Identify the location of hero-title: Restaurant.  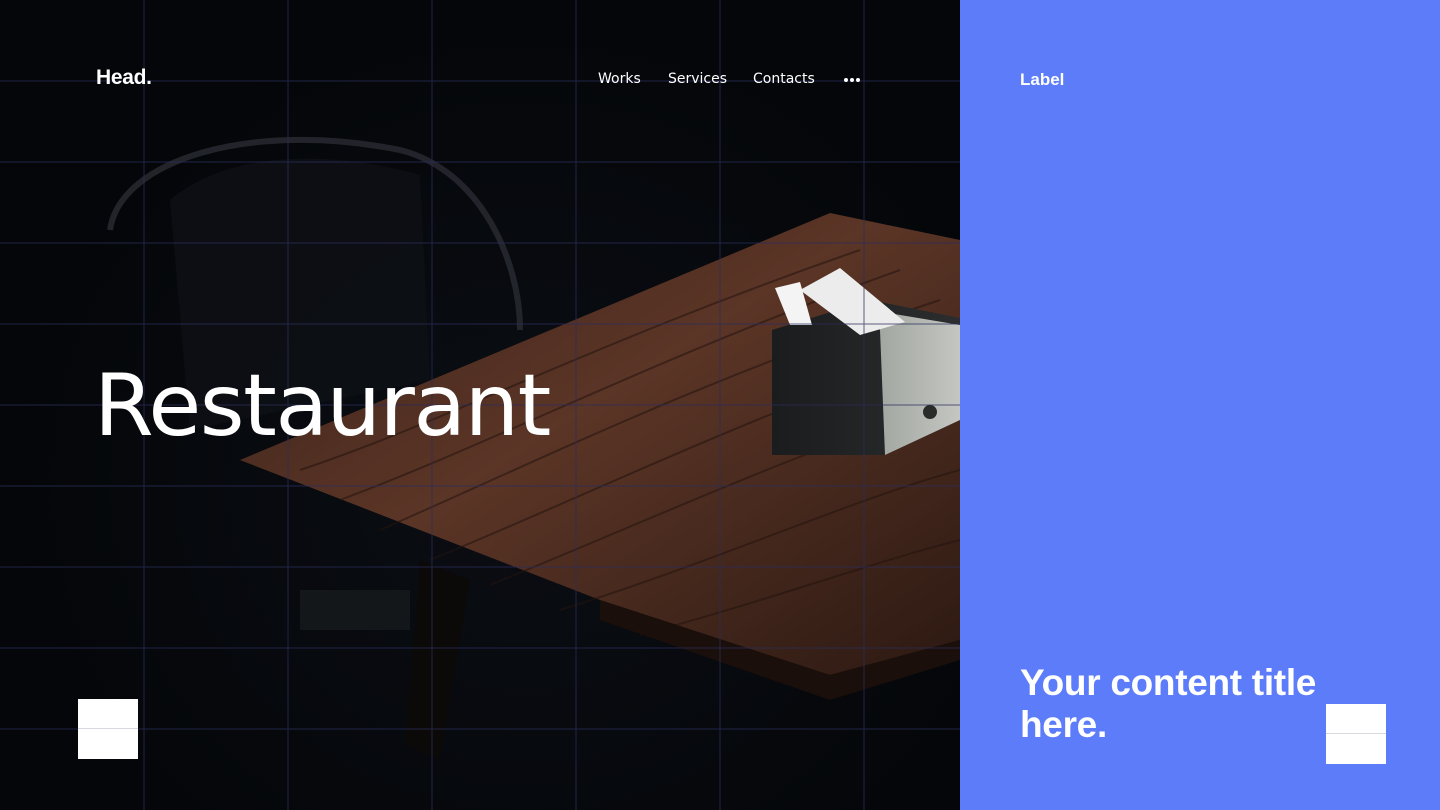
(322, 406).